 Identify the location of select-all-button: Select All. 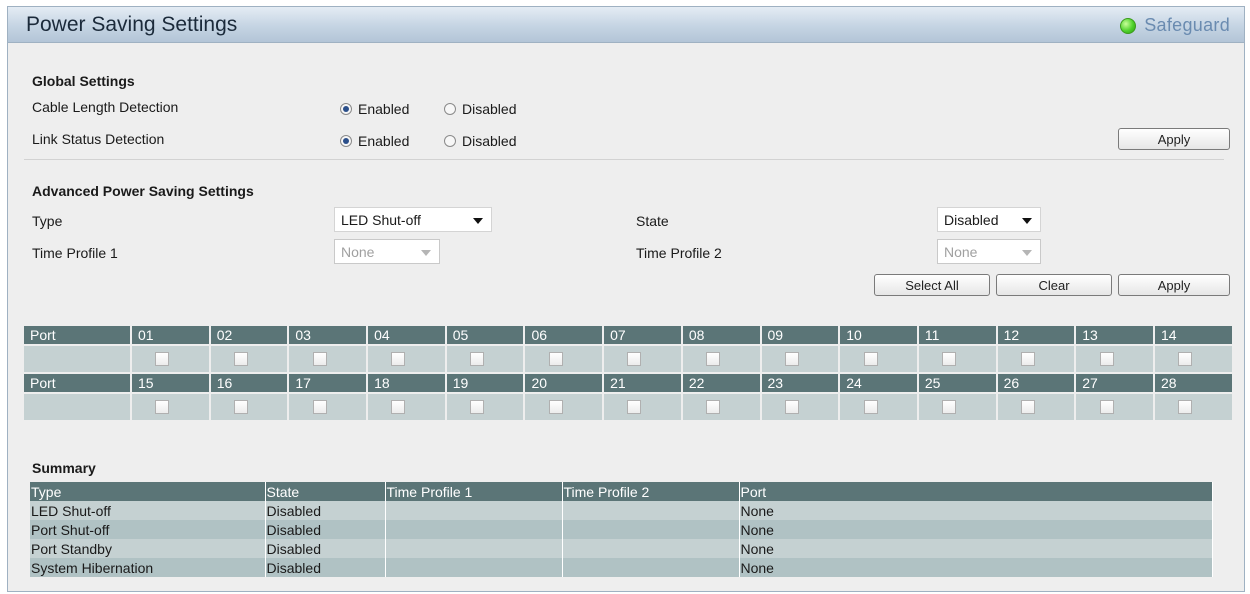
(932, 285).